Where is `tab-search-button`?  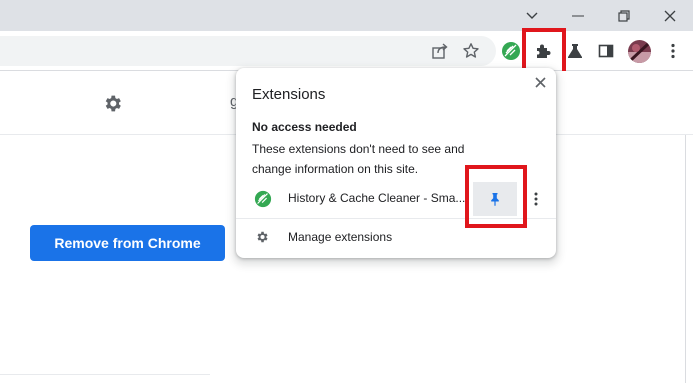 tab-search-button is located at coordinates (532, 15).